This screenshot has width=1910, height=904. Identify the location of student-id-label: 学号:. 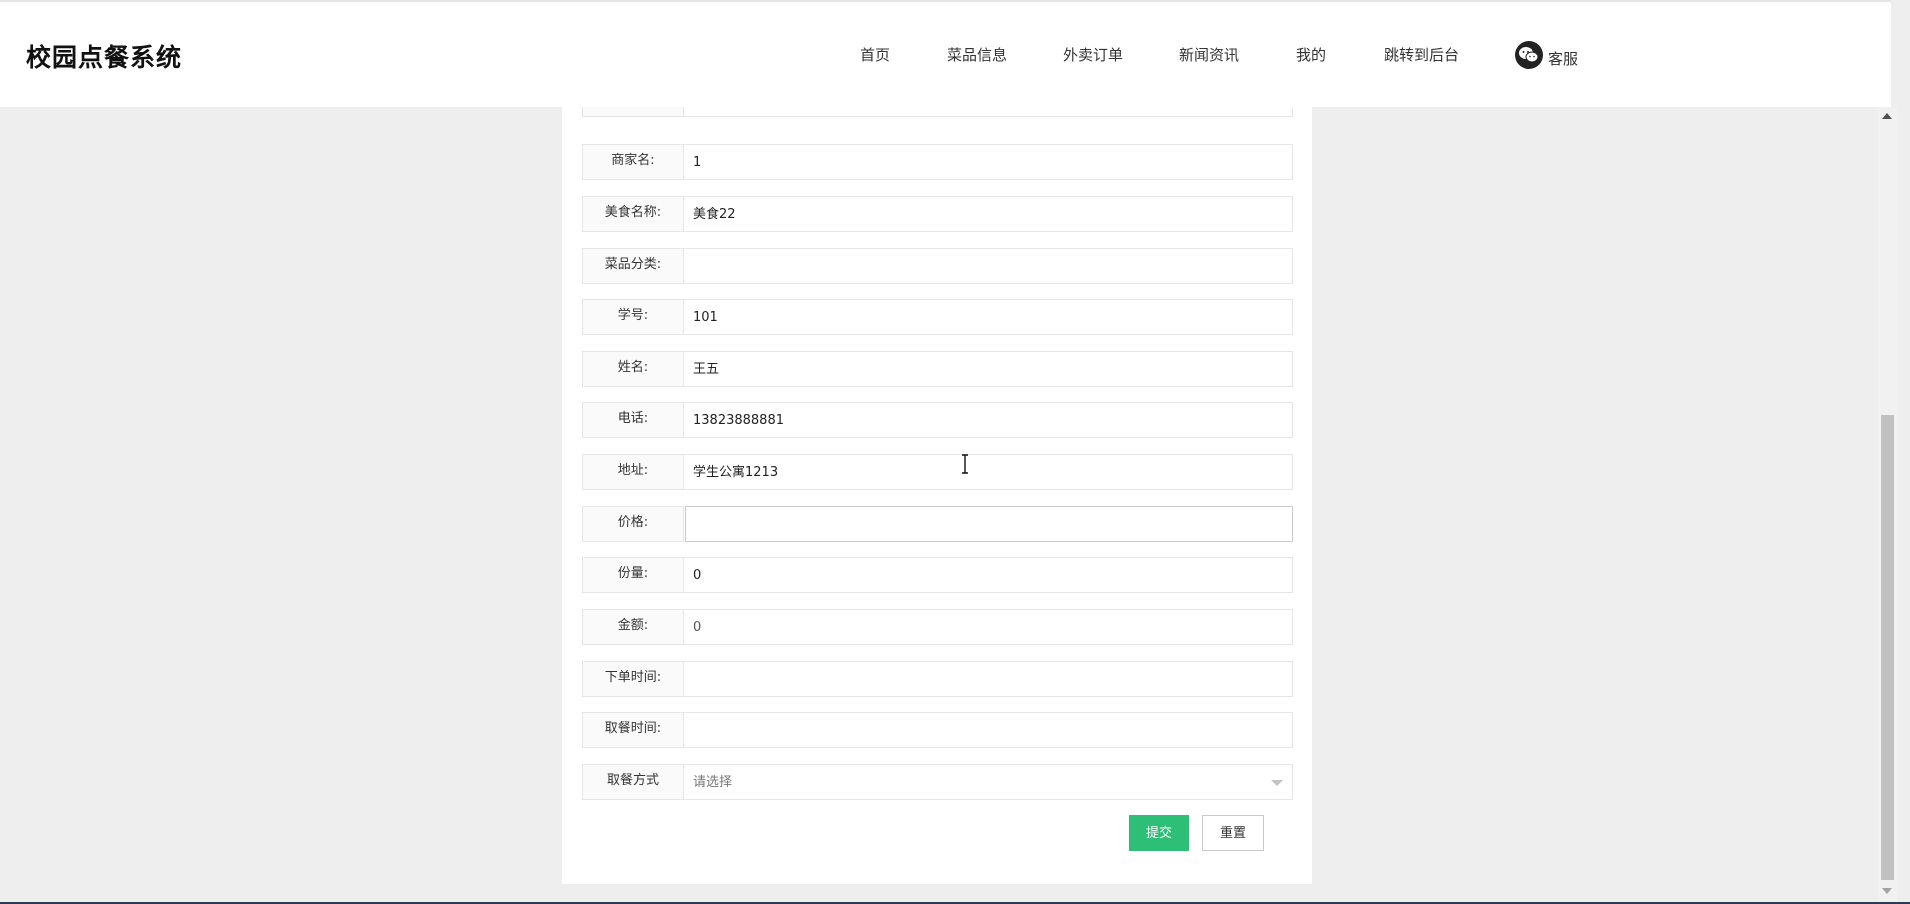
(633, 317).